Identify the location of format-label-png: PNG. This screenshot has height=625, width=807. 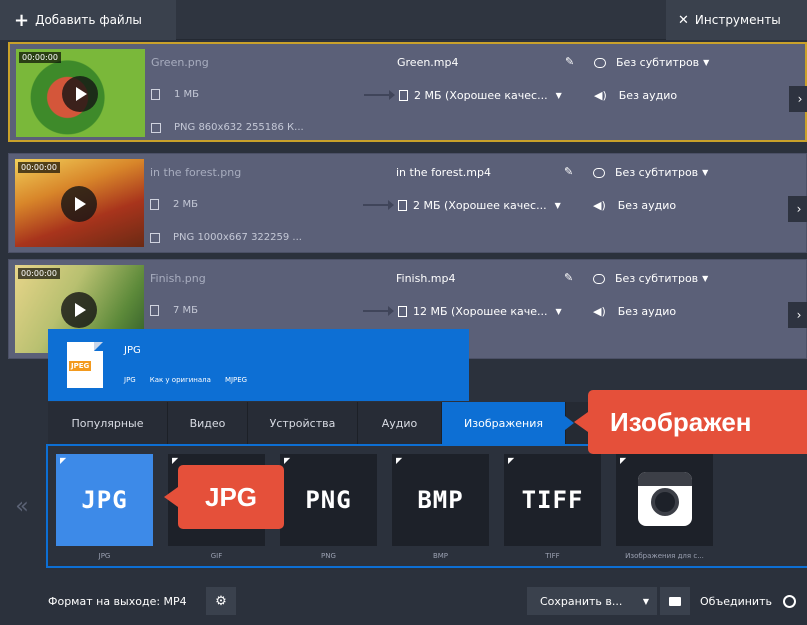
(328, 556).